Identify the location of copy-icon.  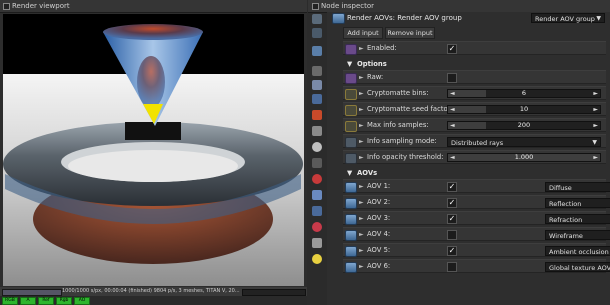
(317, 19).